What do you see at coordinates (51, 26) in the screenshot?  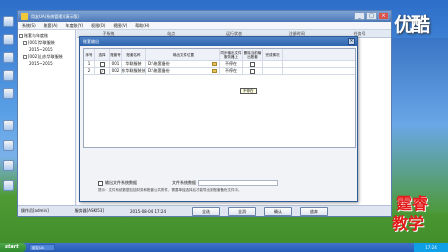 I see `menu-account: 账套(A)` at bounding box center [51, 26].